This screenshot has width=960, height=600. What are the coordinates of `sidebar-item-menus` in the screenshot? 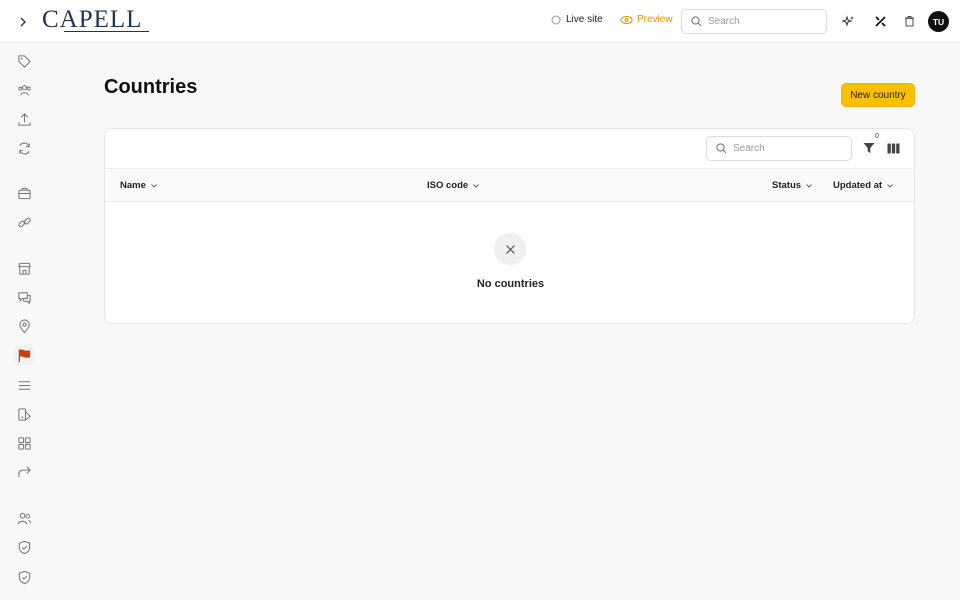 It's located at (24, 385).